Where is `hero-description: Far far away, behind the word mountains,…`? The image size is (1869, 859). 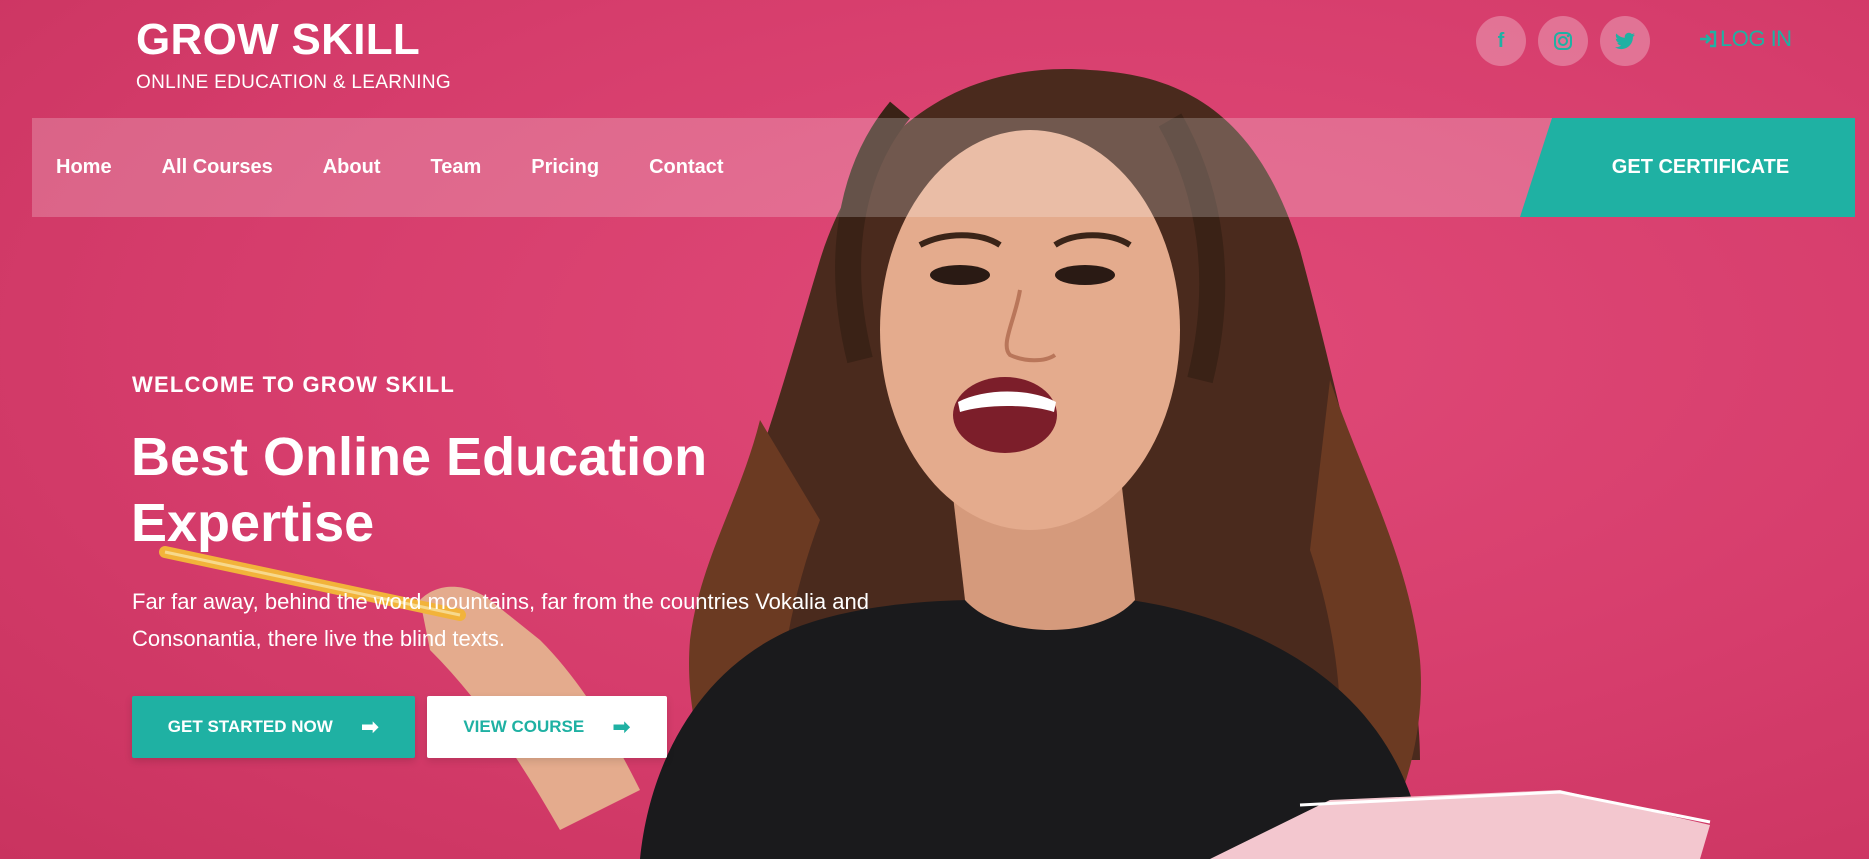
hero-description: Far far away, behind the word mountains,… is located at coordinates (500, 620).